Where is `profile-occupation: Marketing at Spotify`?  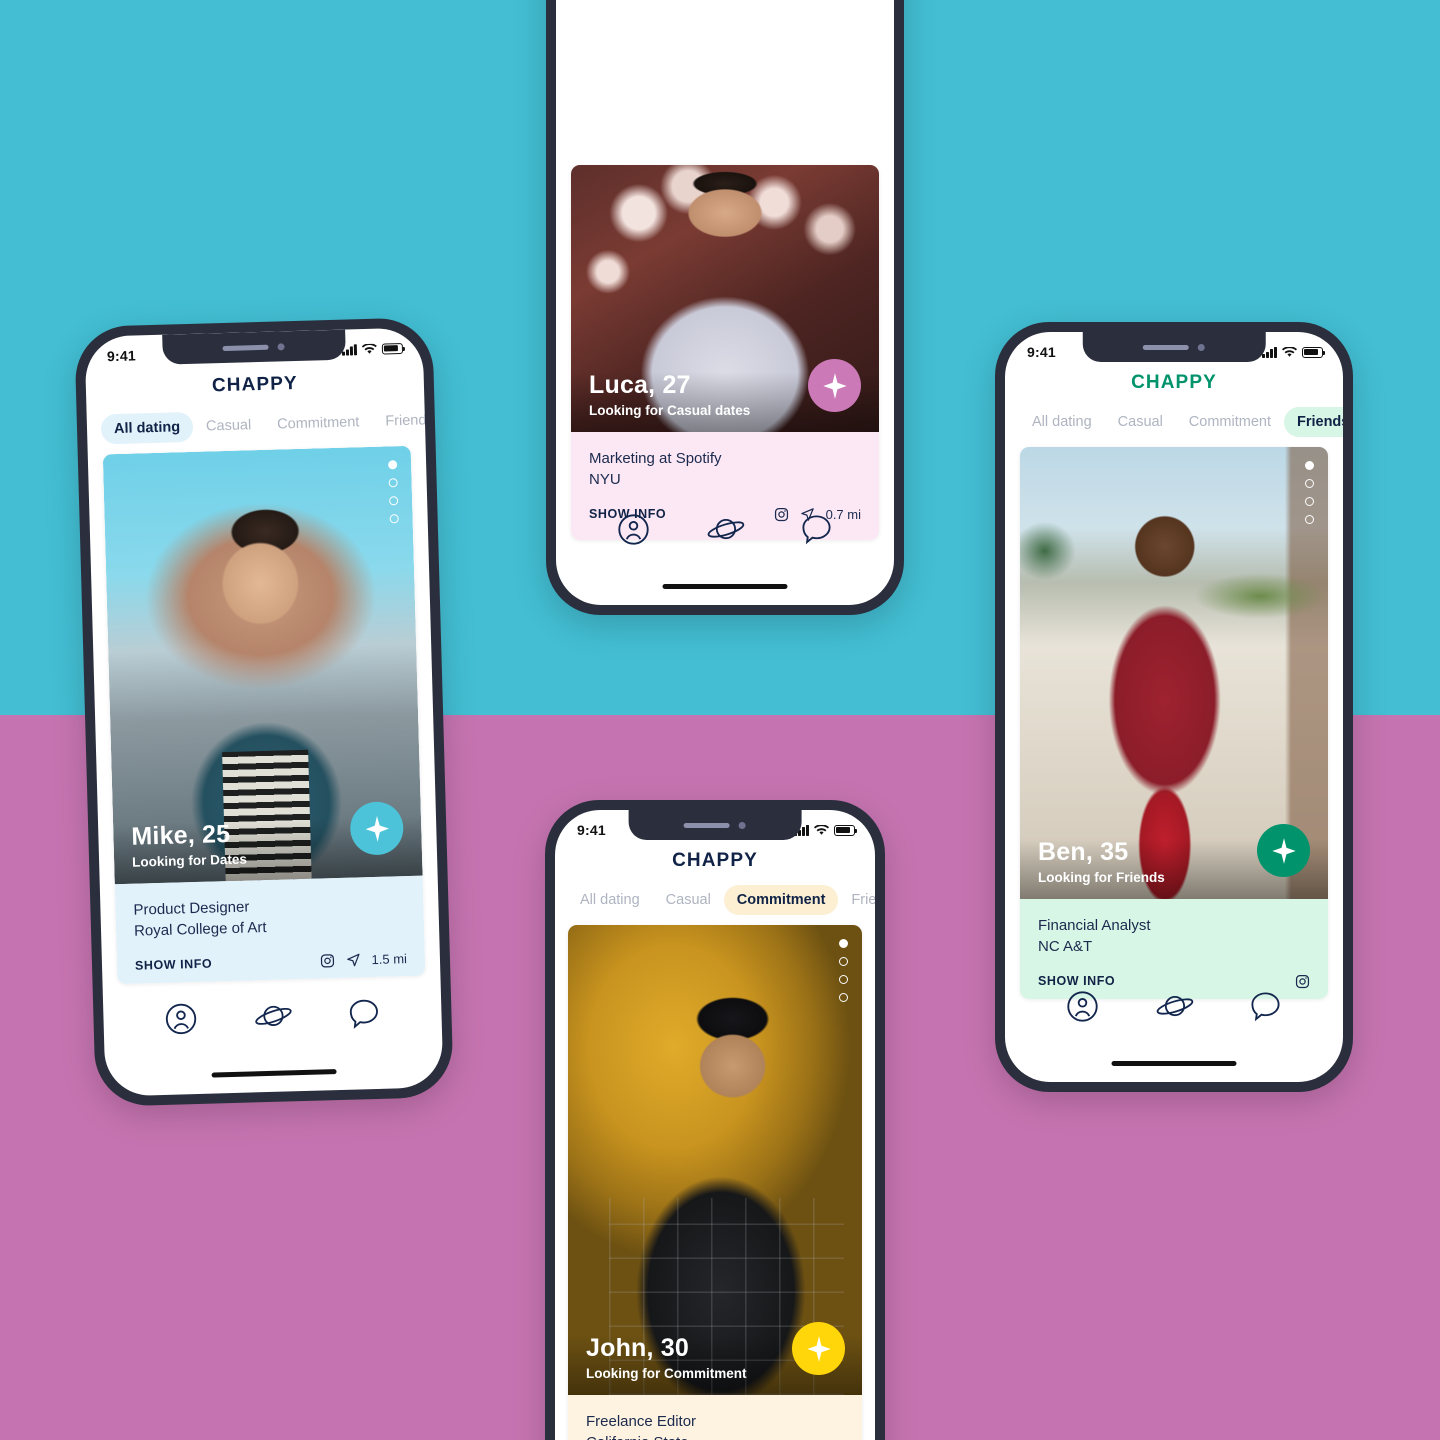
profile-occupation: Marketing at Spotify is located at coordinates (655, 458).